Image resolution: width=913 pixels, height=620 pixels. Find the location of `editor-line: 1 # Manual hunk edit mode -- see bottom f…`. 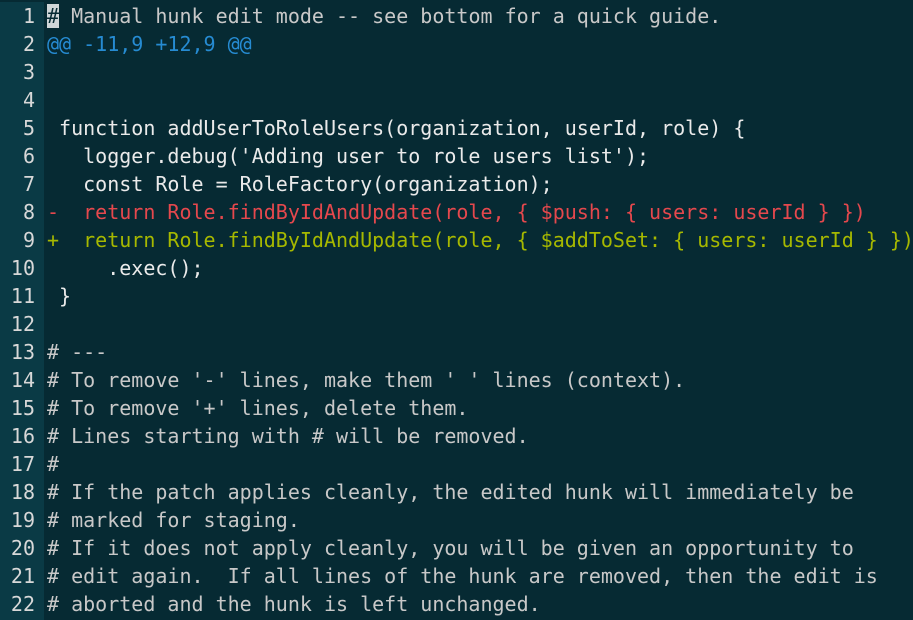

editor-line: 1 # Manual hunk edit mode -- see bottom f… is located at coordinates (456, 16).